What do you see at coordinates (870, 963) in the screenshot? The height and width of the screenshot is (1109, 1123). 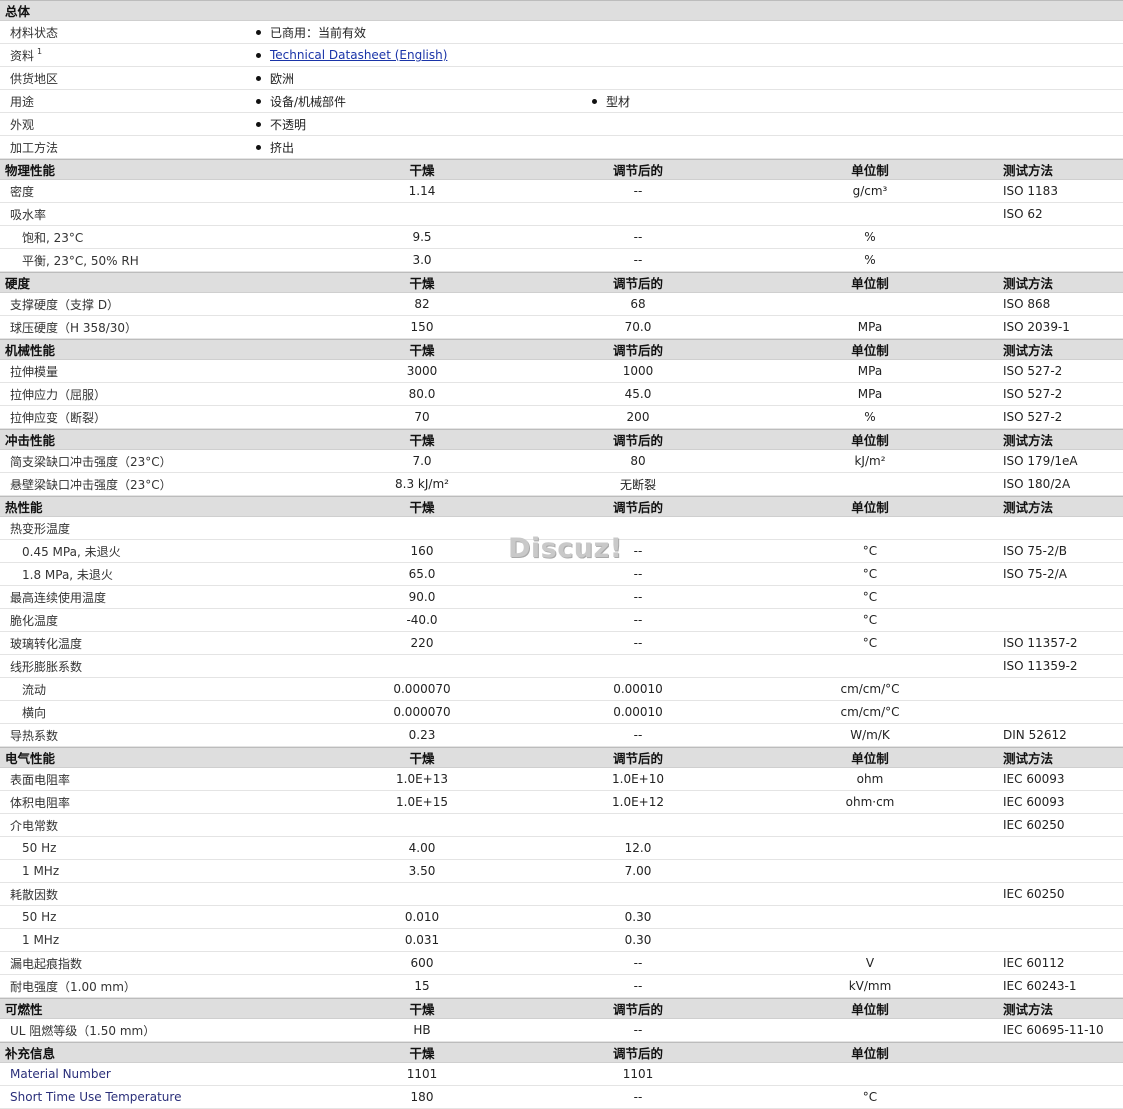 I see `value-unit: V` at bounding box center [870, 963].